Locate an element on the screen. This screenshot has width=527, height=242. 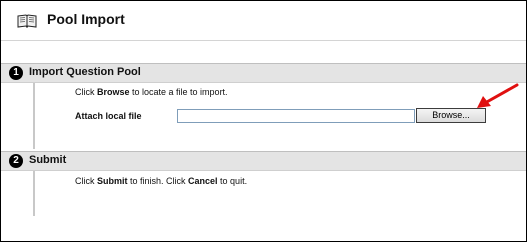
instruction-text: to quit. is located at coordinates (232, 181).